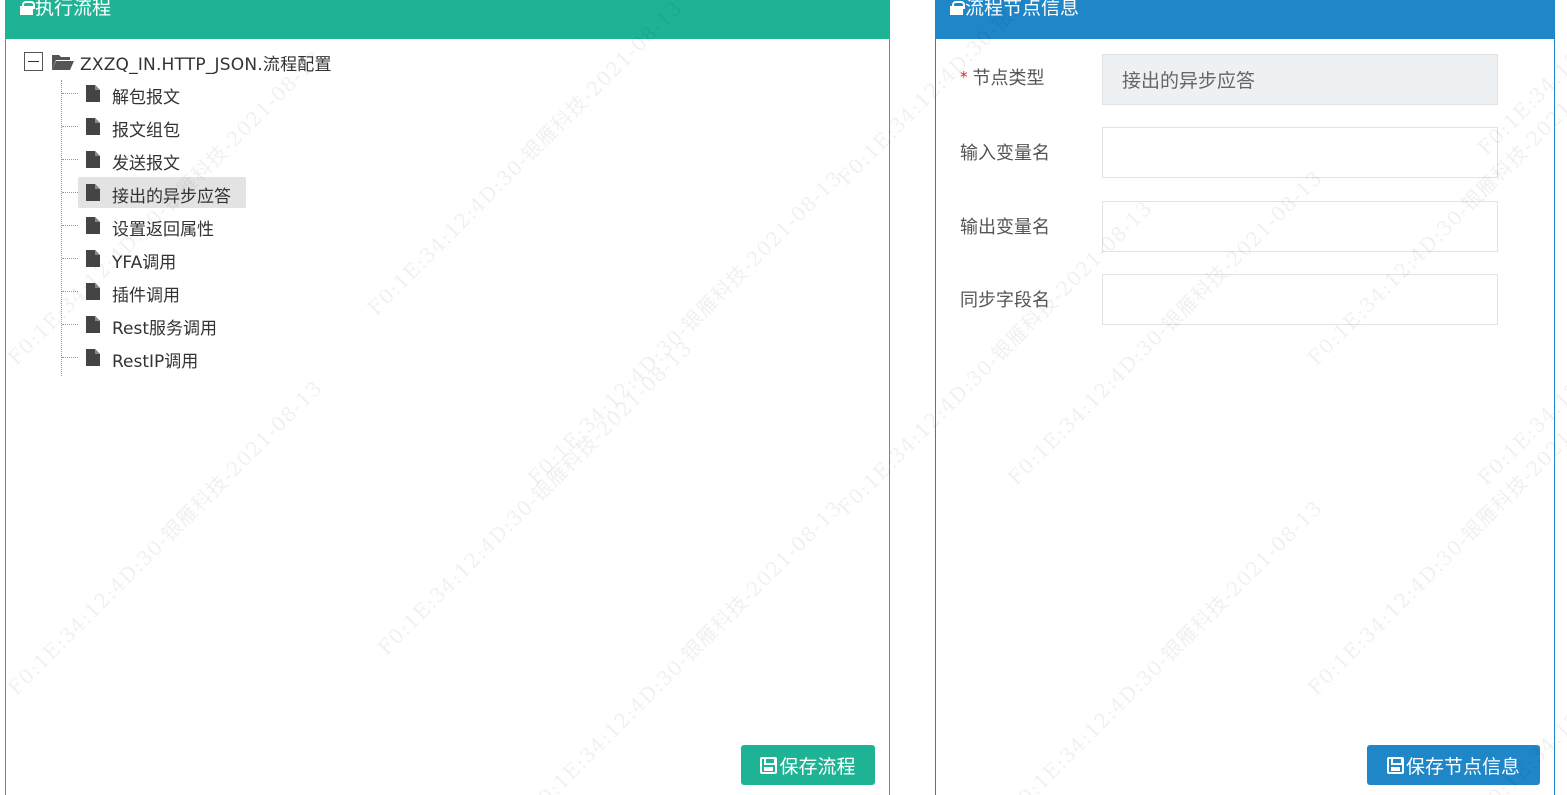 This screenshot has height=795, width=1567. What do you see at coordinates (1005, 300) in the screenshot?
I see `sync-field-label: 同步字段名` at bounding box center [1005, 300].